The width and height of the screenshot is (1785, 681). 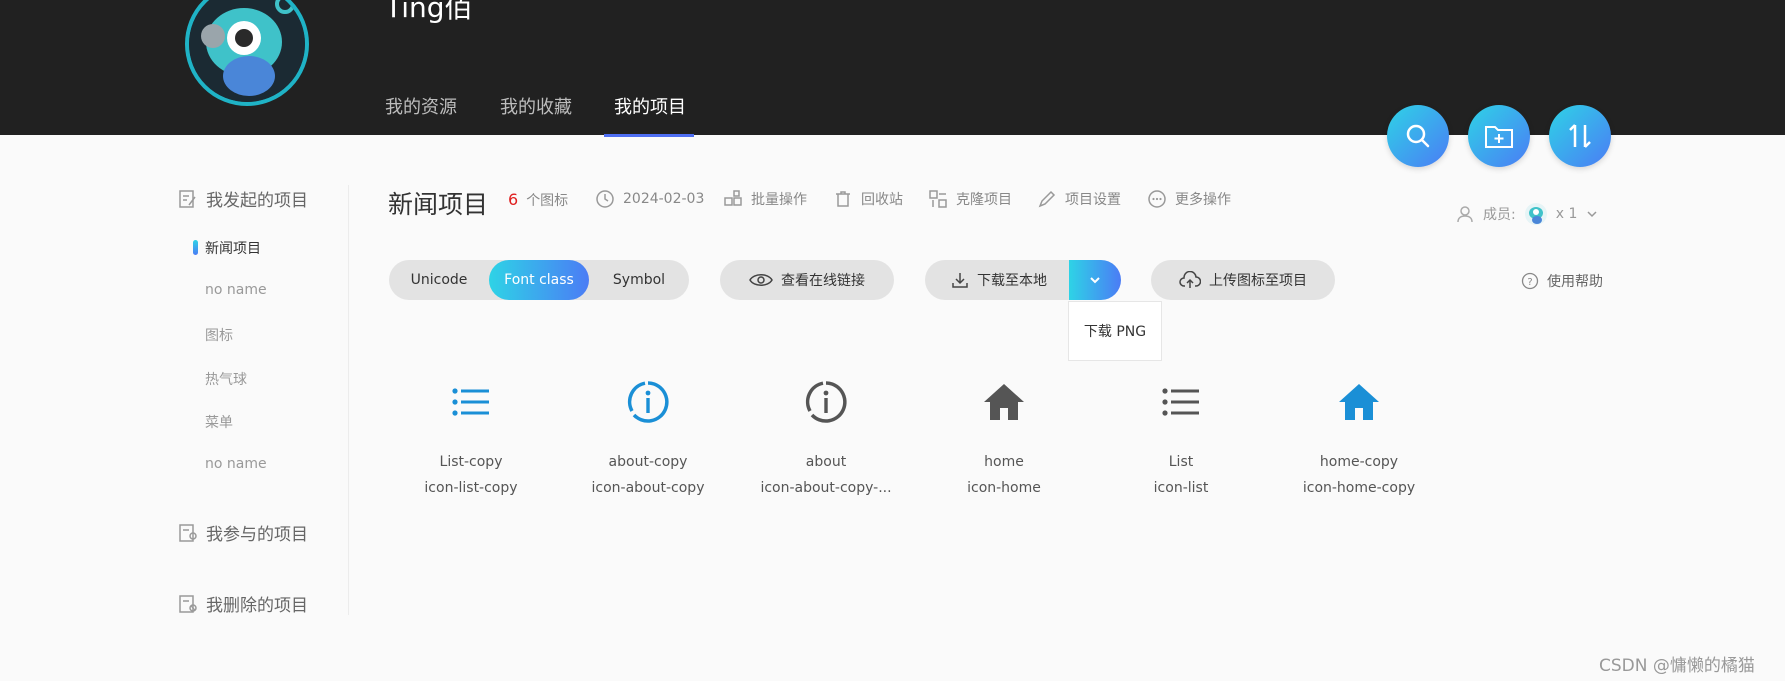 What do you see at coordinates (843, 199) in the screenshot?
I see `trash-icon` at bounding box center [843, 199].